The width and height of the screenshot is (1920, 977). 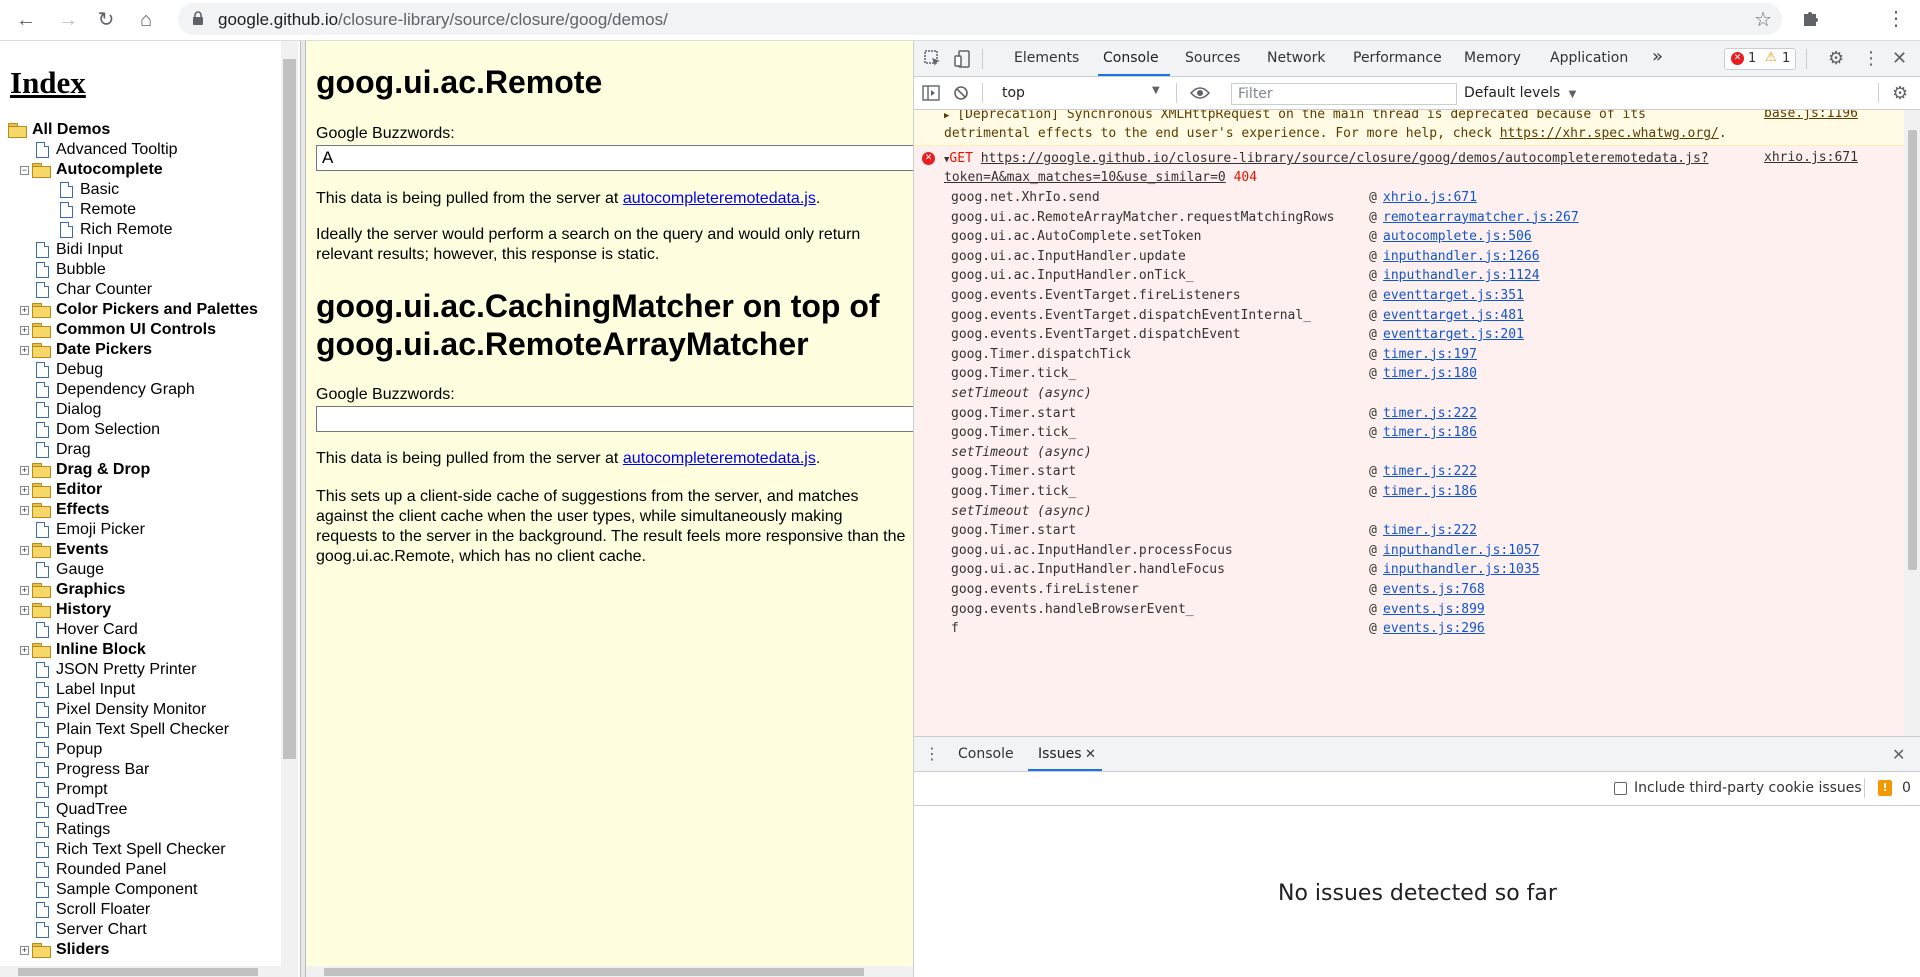 I want to click on console-settings-gear-icon: ⚙, so click(x=1900, y=93).